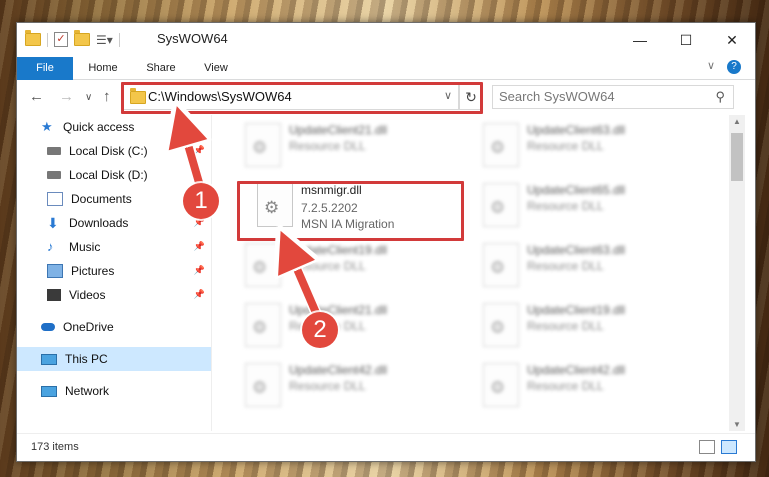 This screenshot has height=477, width=769. Describe the element at coordinates (216, 68) in the screenshot. I see `tab-view: View` at that location.